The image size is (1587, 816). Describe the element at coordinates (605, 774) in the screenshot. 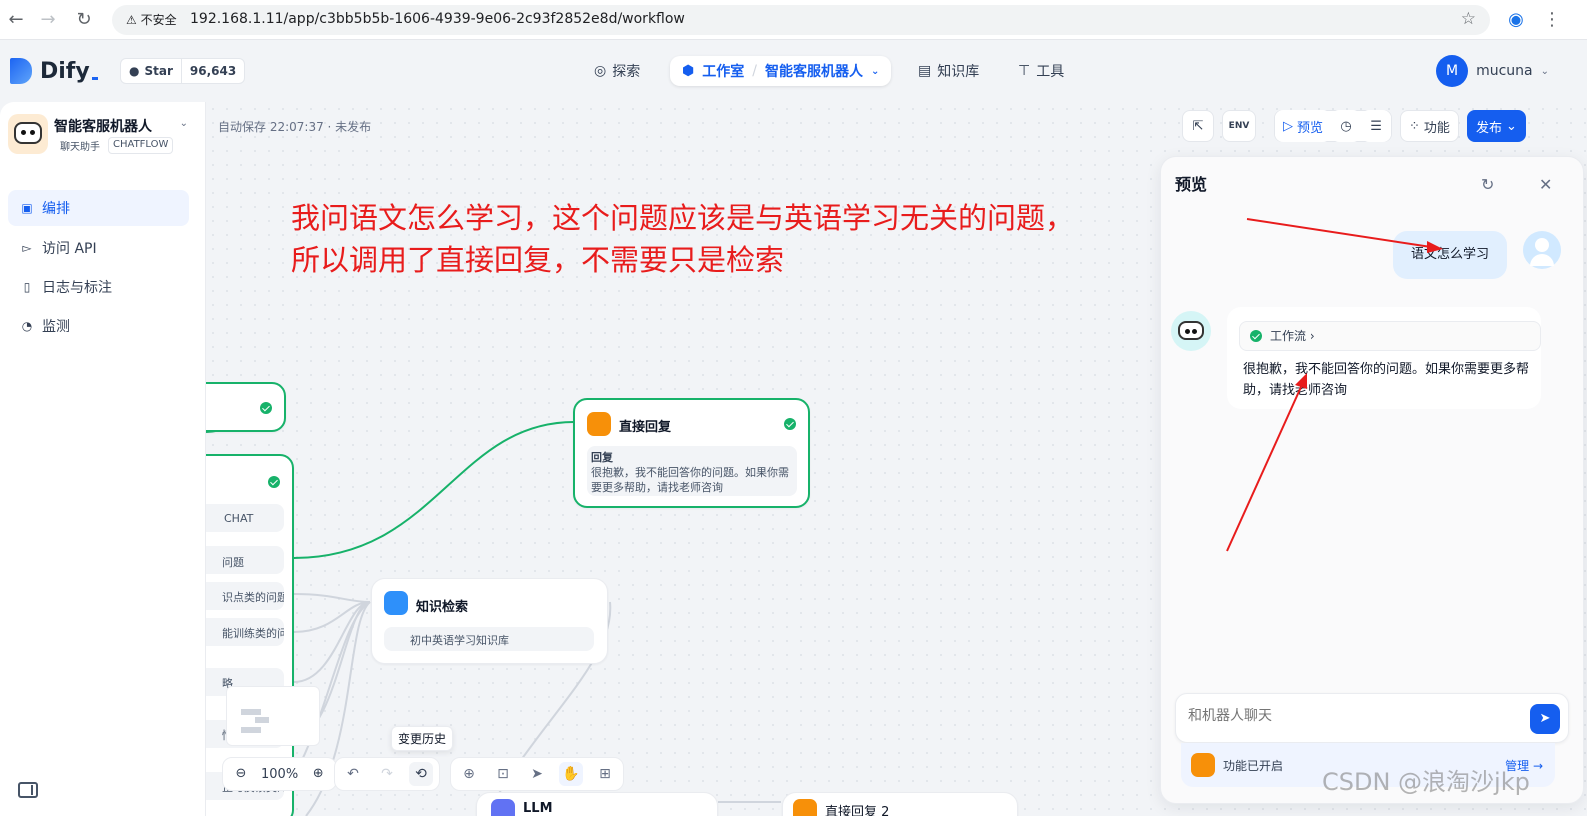

I see `layout-organize-icon: ⊞` at that location.